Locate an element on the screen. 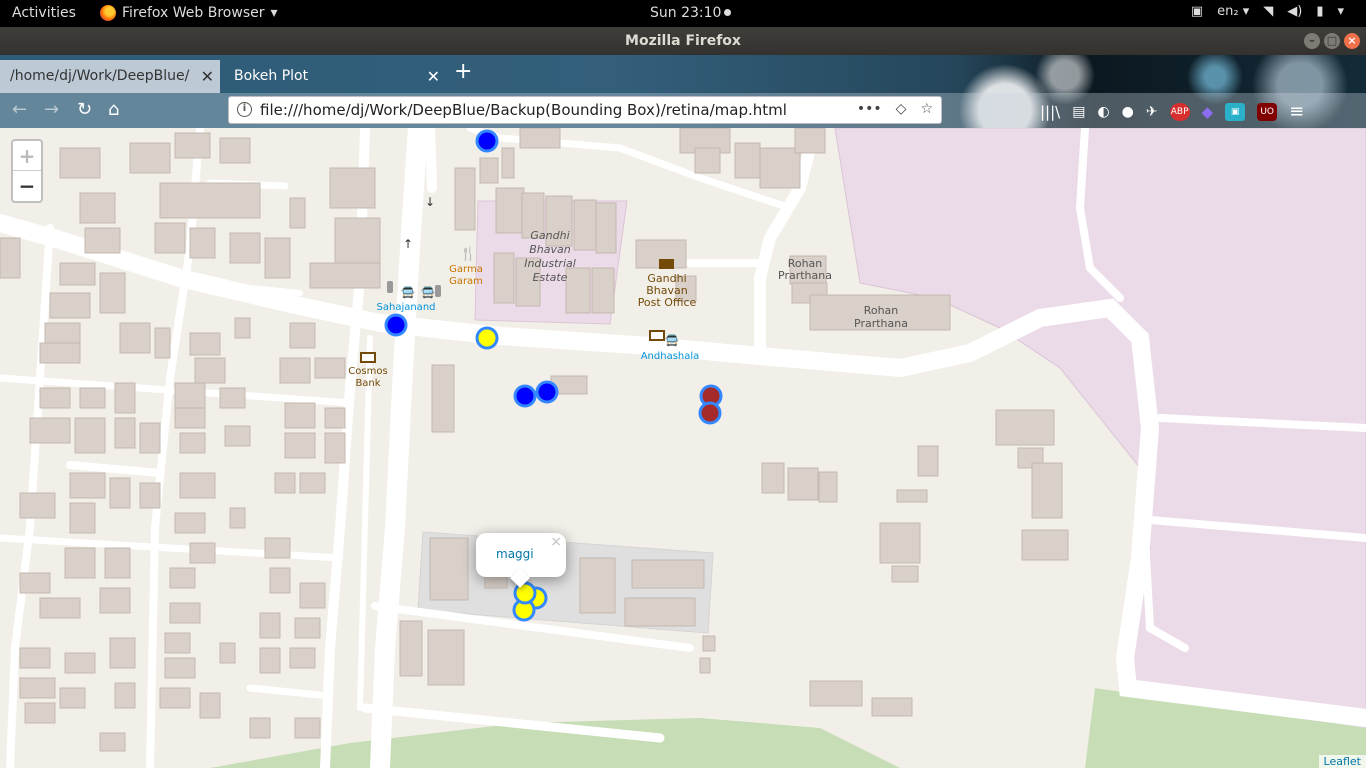 The height and width of the screenshot is (768, 1366). activities-button: Activities is located at coordinates (44, 13).